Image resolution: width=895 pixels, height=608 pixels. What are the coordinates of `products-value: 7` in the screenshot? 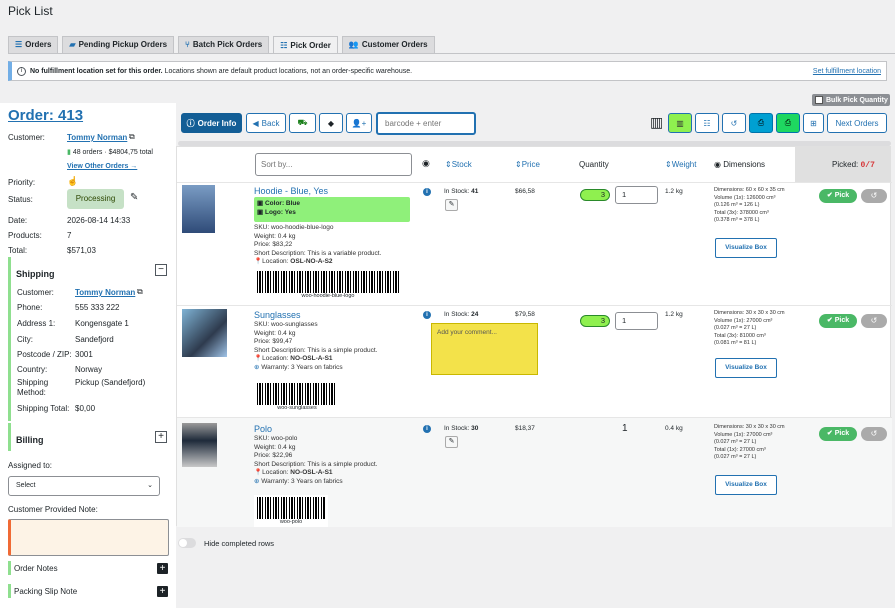 It's located at (69, 235).